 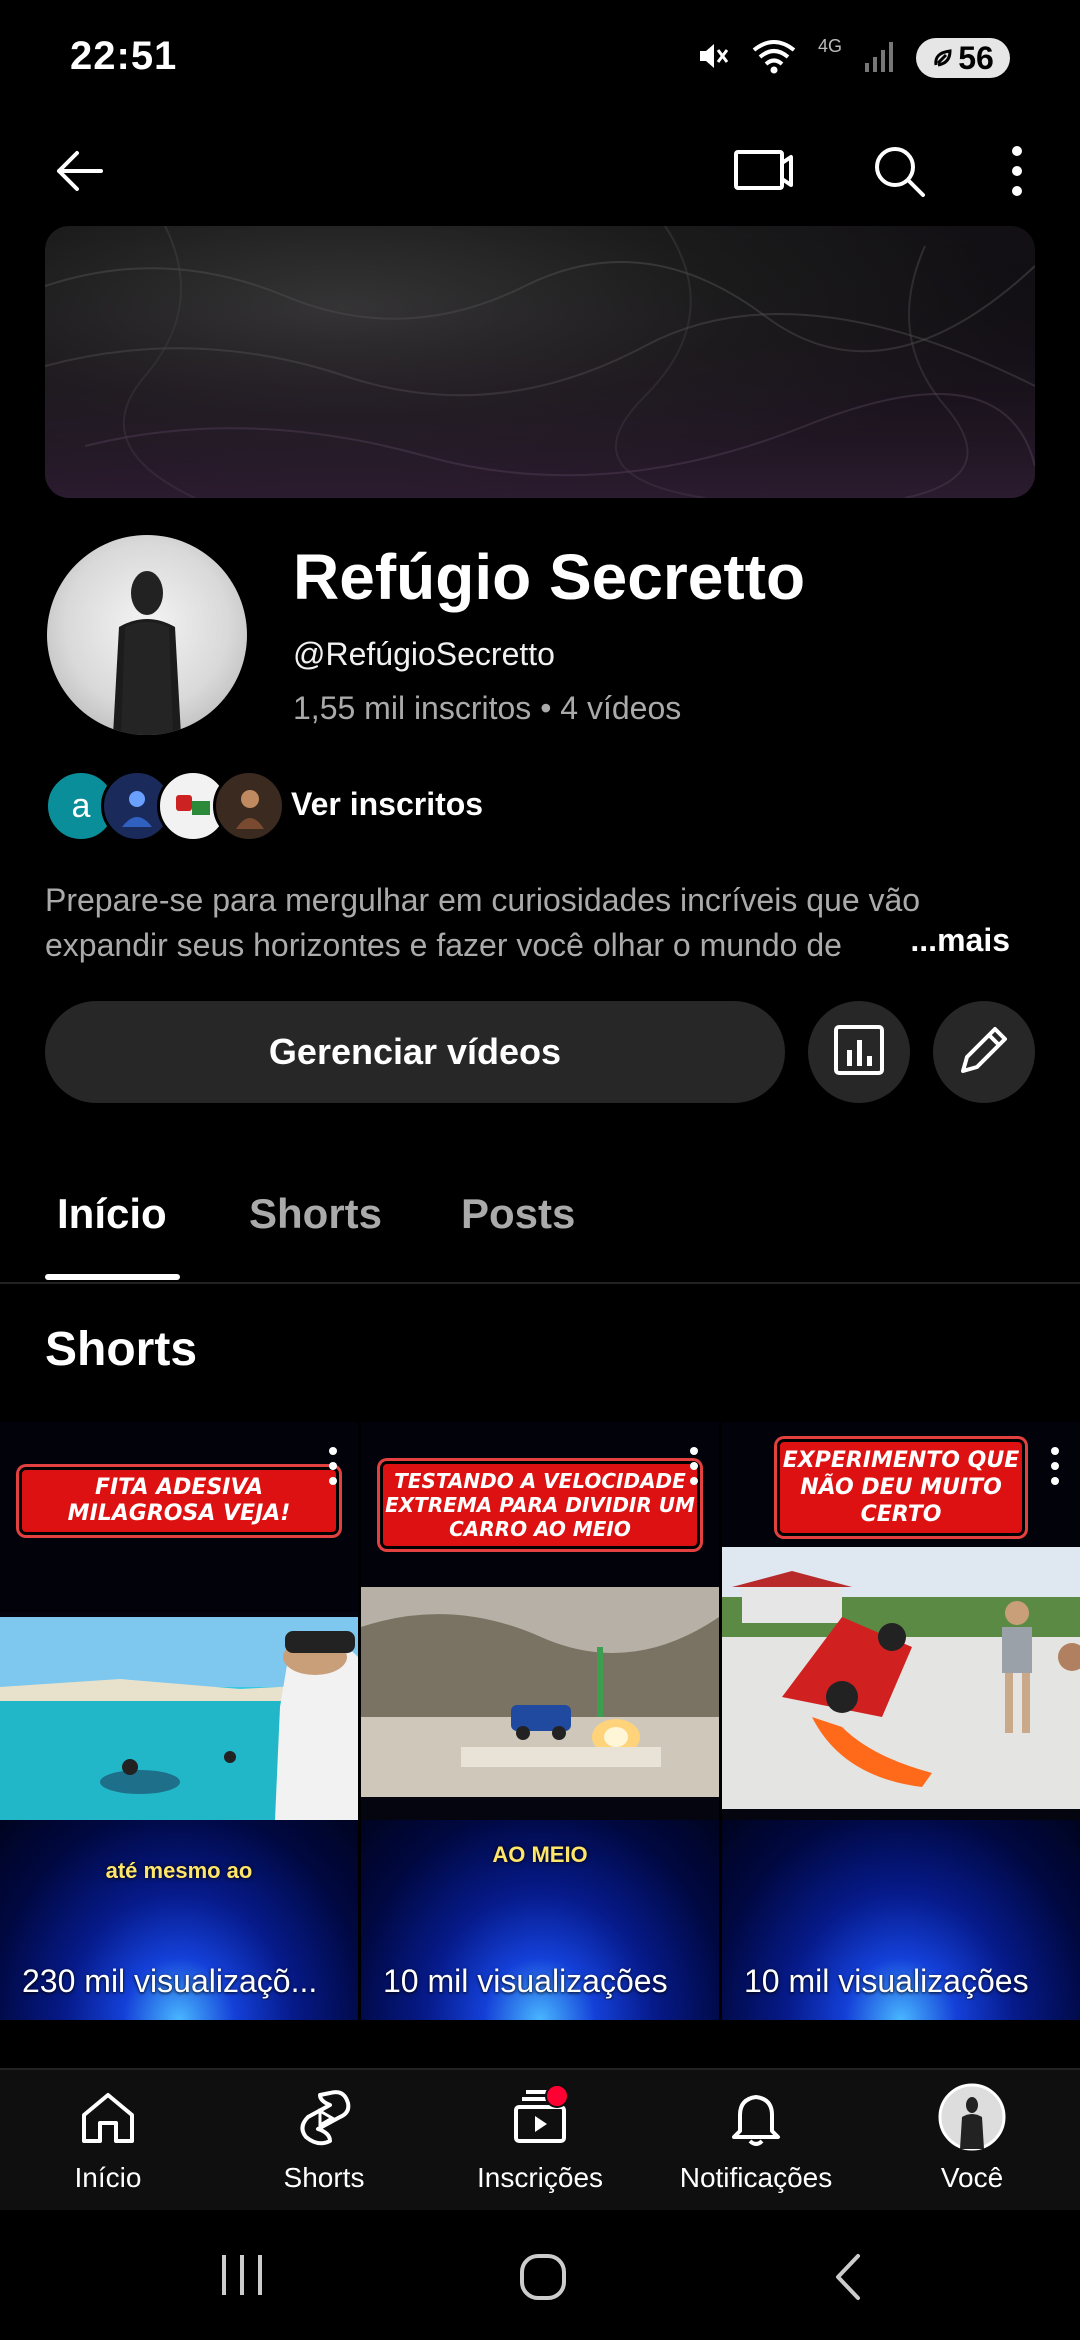 I want to click on edit-channel-button, so click(x=984, y=1052).